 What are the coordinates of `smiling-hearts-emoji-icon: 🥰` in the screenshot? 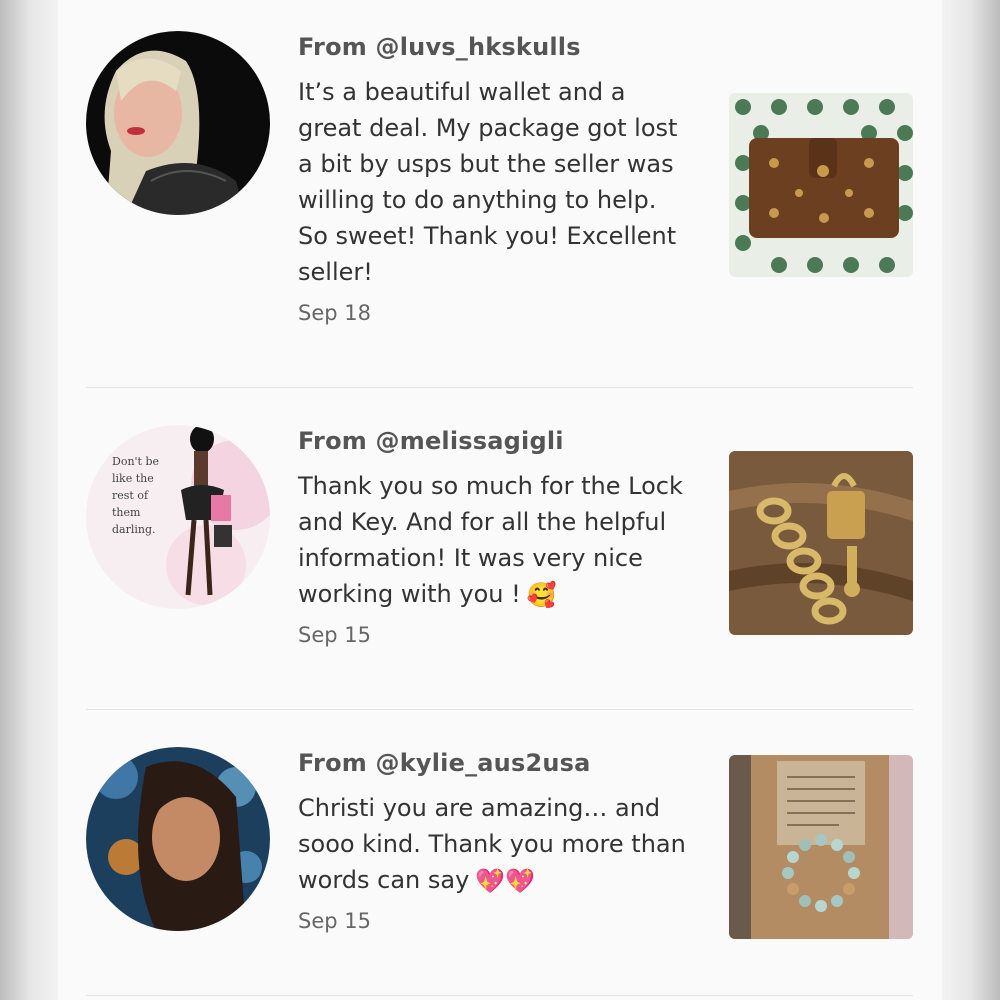 It's located at (541, 595).